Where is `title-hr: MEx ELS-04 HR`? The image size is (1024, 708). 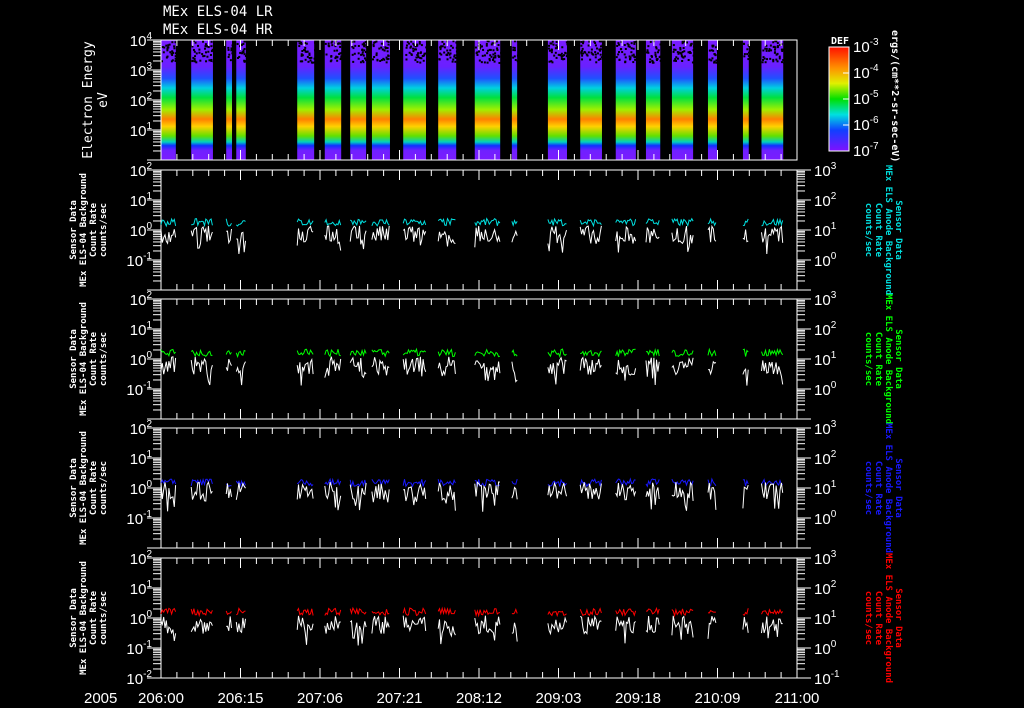
title-hr: MEx ELS-04 HR is located at coordinates (218, 30).